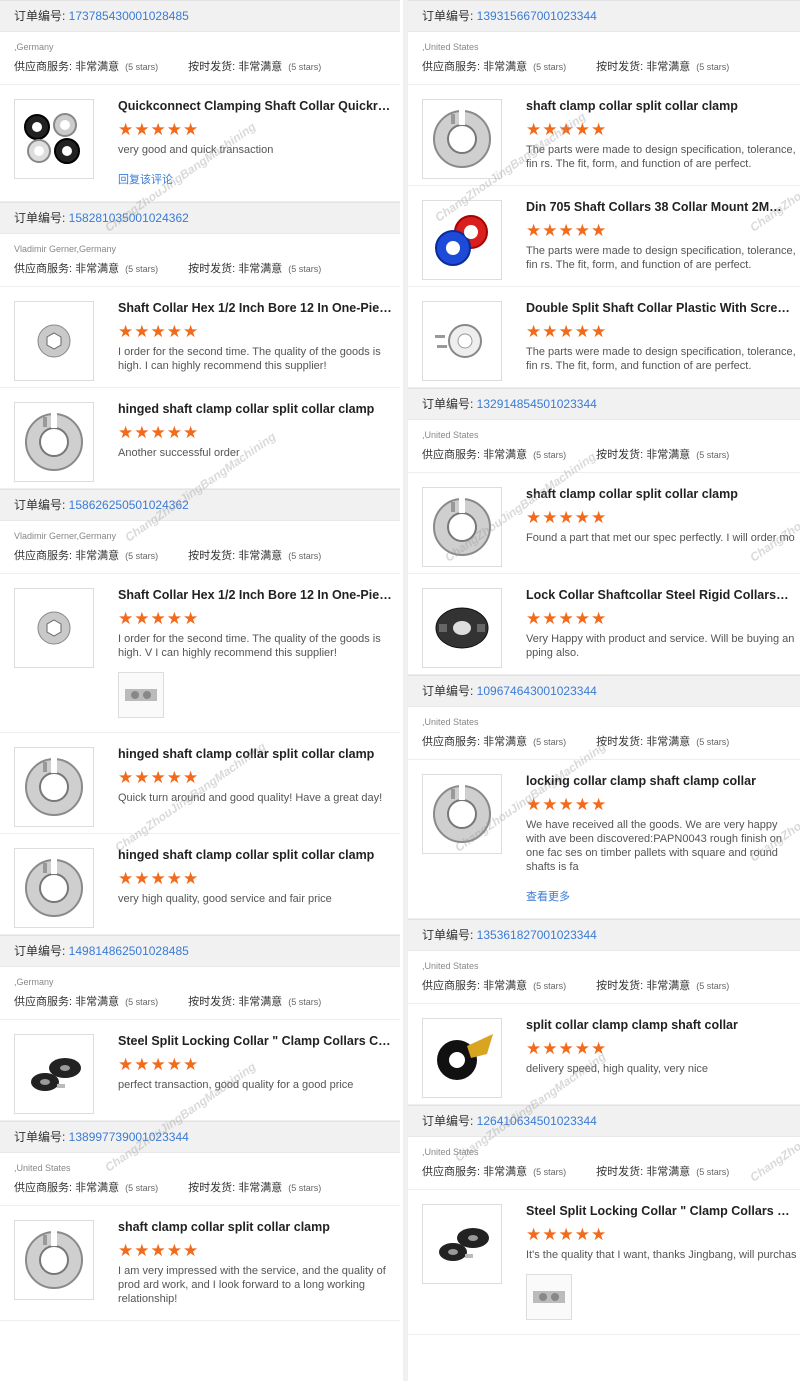 The image size is (800, 1381). Describe the element at coordinates (537, 691) in the screenshot. I see `order-number-link: 109674643001023344` at that location.